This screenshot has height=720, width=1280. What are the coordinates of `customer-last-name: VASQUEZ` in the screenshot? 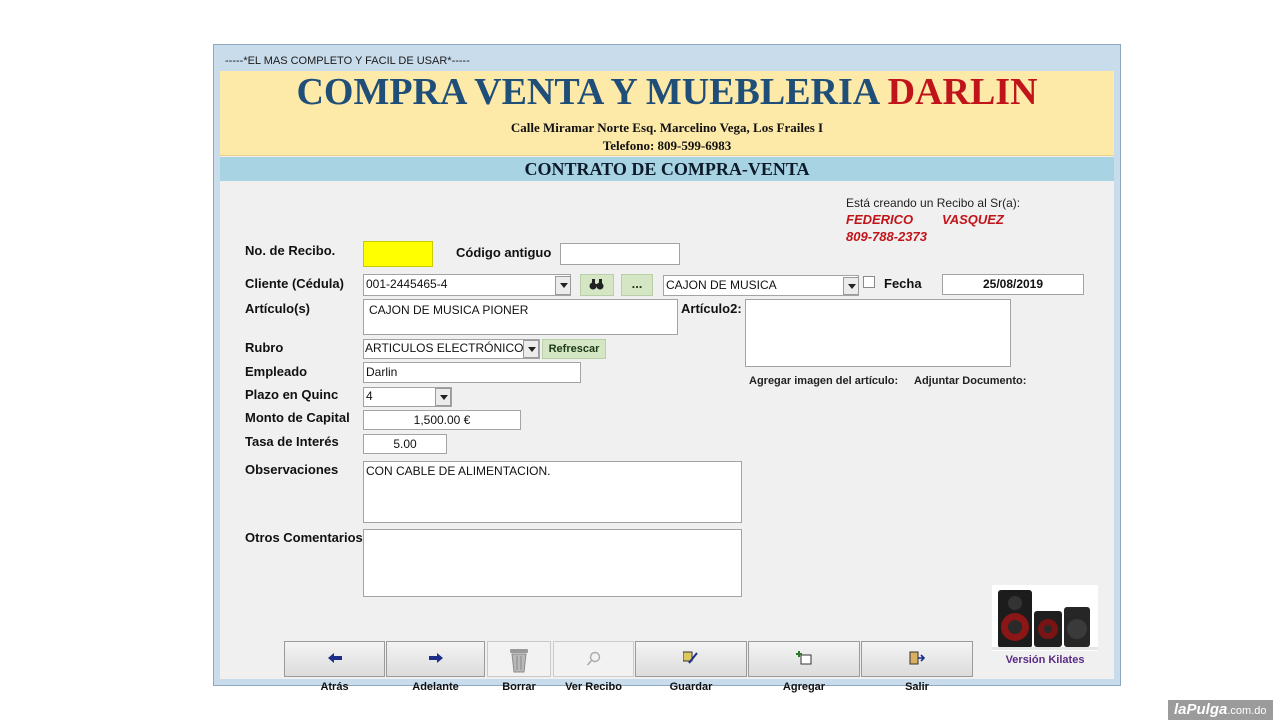 It's located at (973, 219).